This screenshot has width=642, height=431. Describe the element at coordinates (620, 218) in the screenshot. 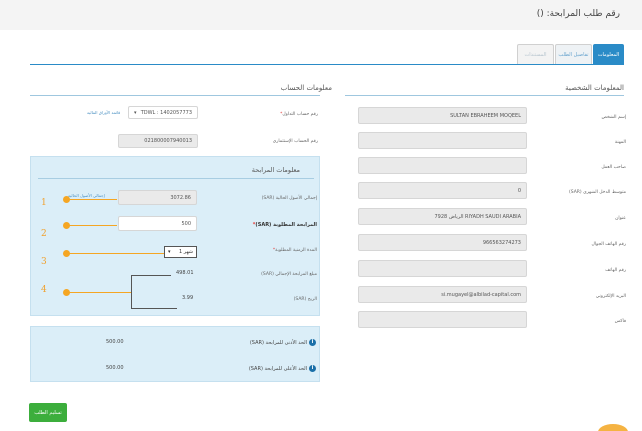

I see `address-label: عنوان` at that location.